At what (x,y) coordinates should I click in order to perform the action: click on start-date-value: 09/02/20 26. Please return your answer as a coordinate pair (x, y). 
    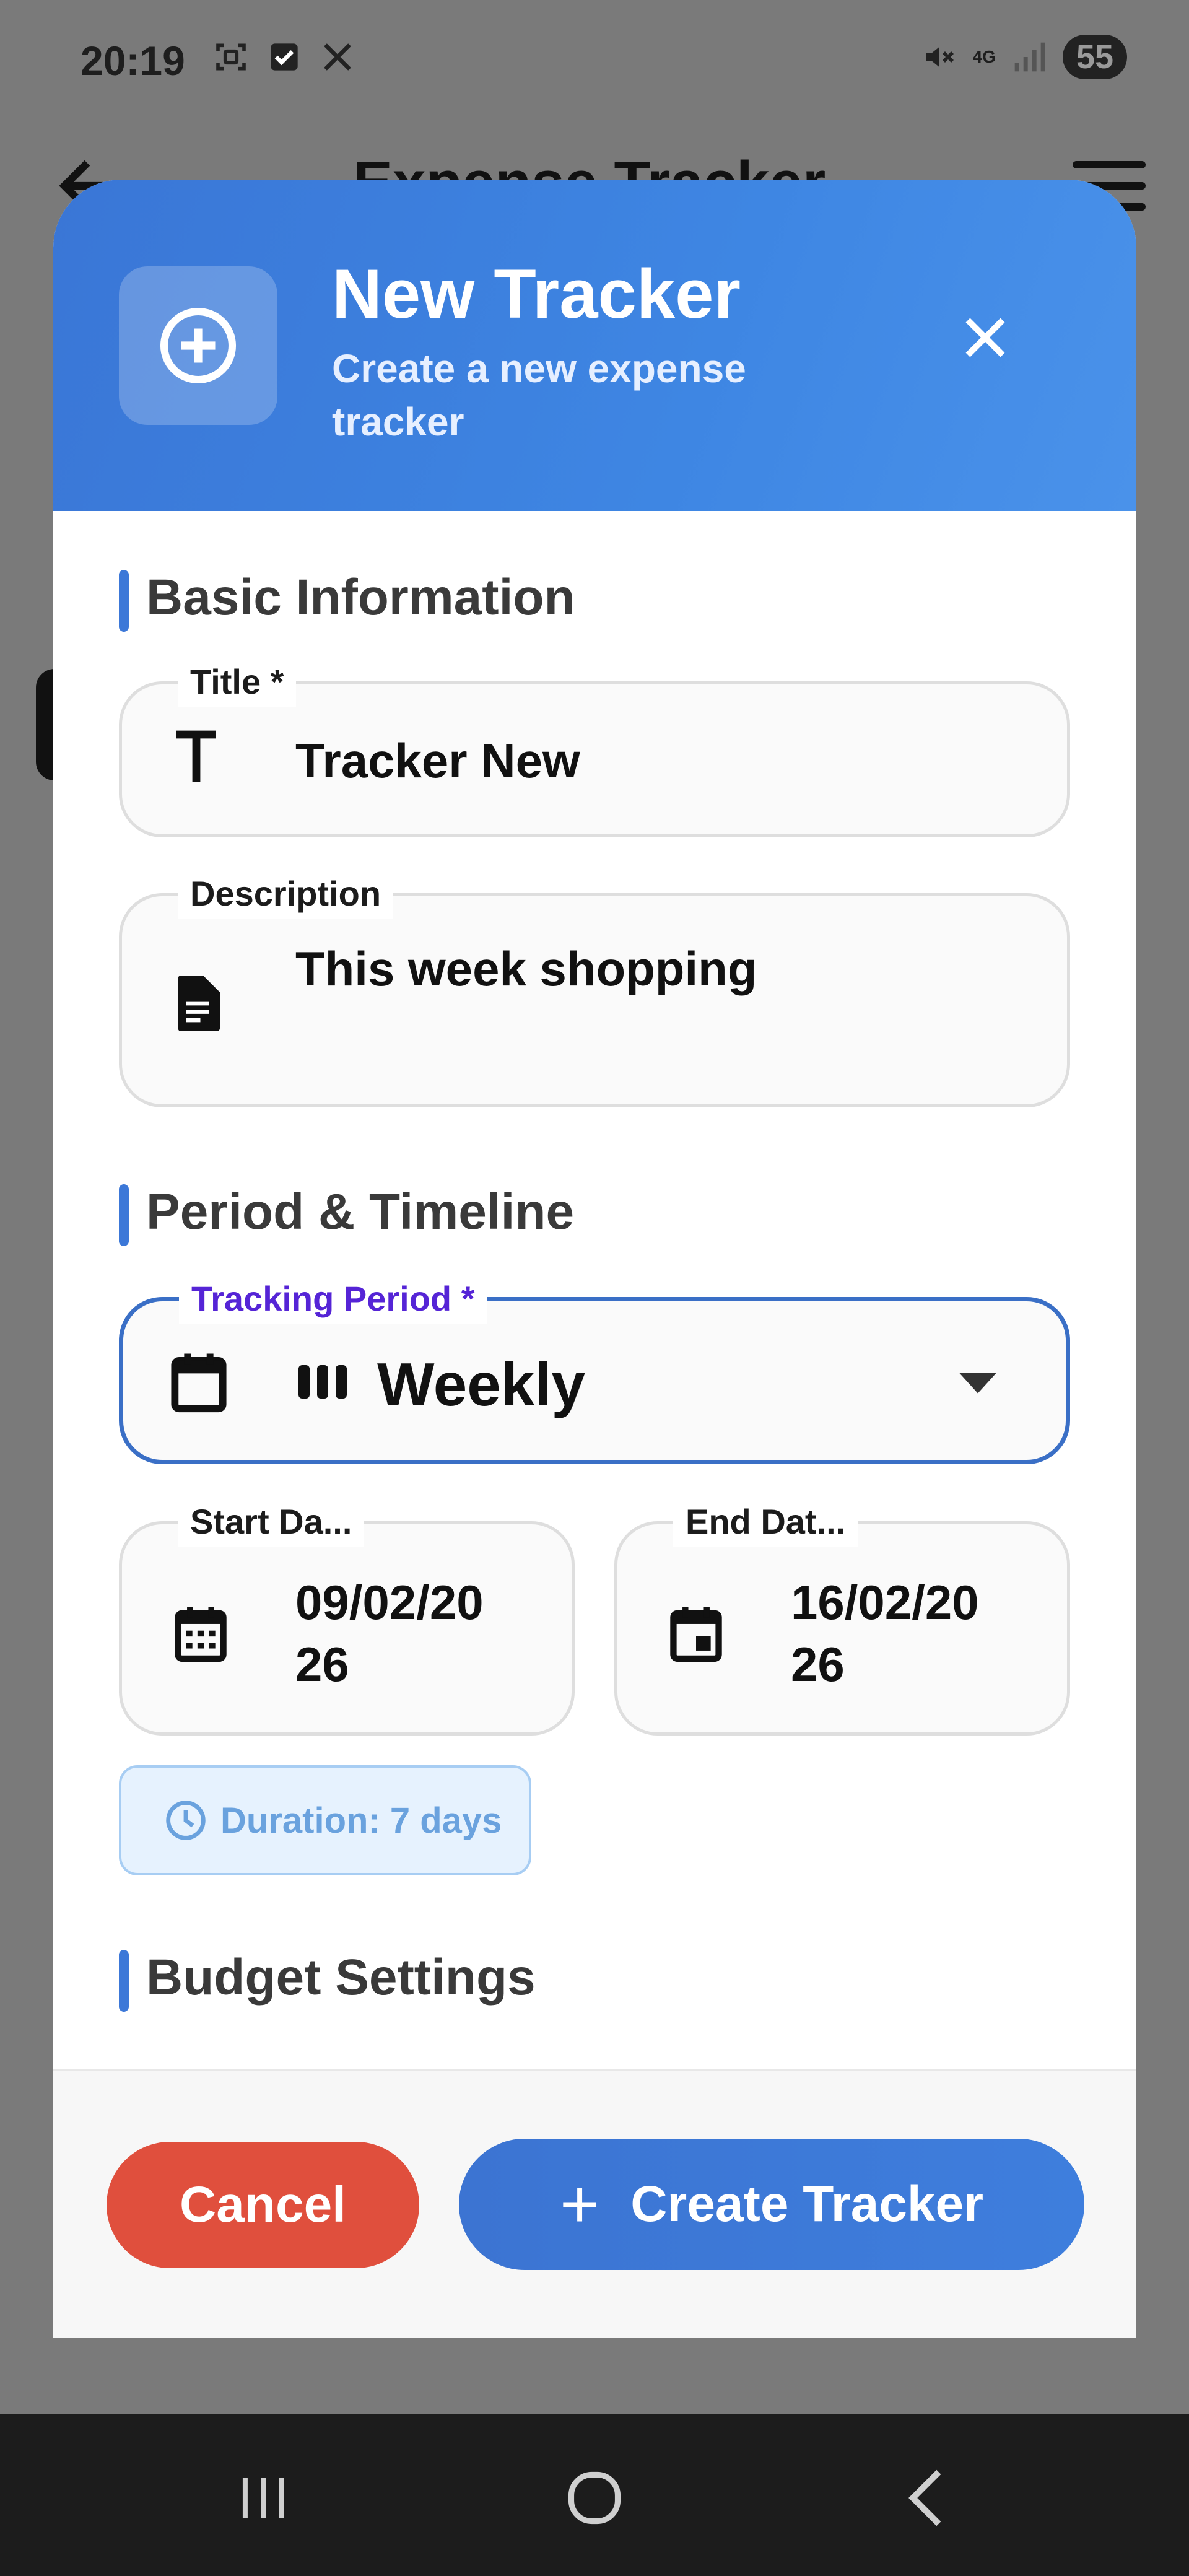
    Looking at the image, I should click on (389, 1633).